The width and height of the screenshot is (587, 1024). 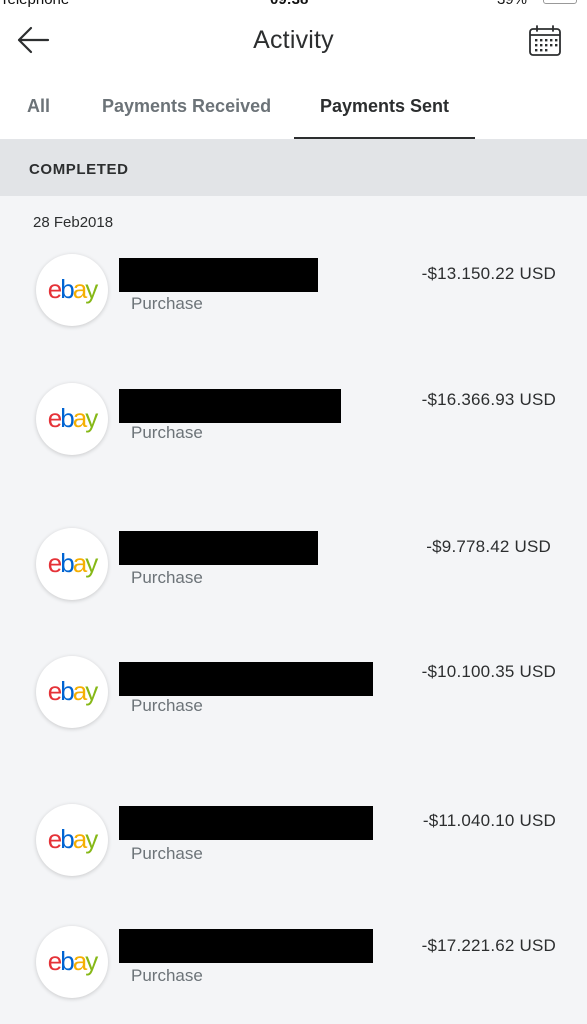 I want to click on transaction-row: ebay Purchase -$9.778.42 USD, so click(x=293, y=571).